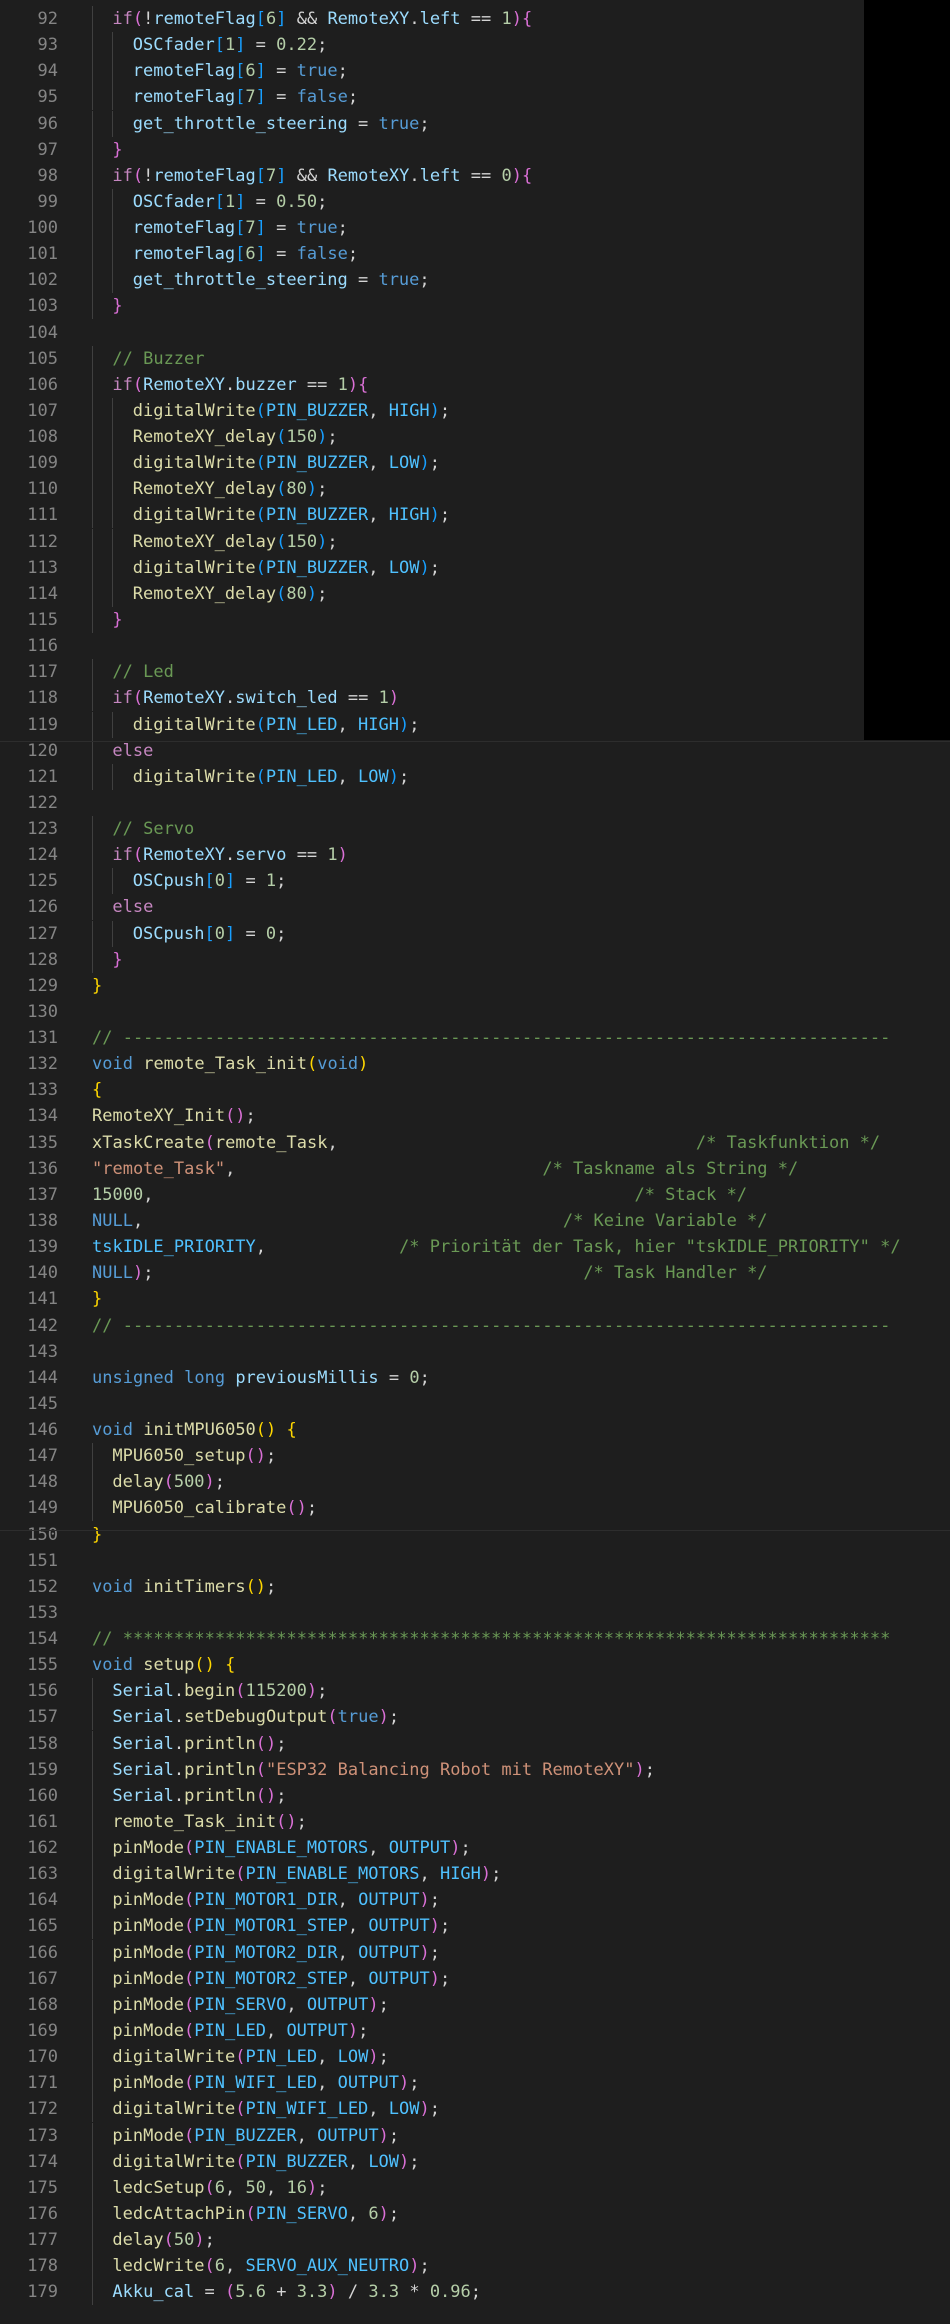 This screenshot has height=2324, width=950. I want to click on code-line: 94 remoteFlag[6] = true;, so click(475, 71).